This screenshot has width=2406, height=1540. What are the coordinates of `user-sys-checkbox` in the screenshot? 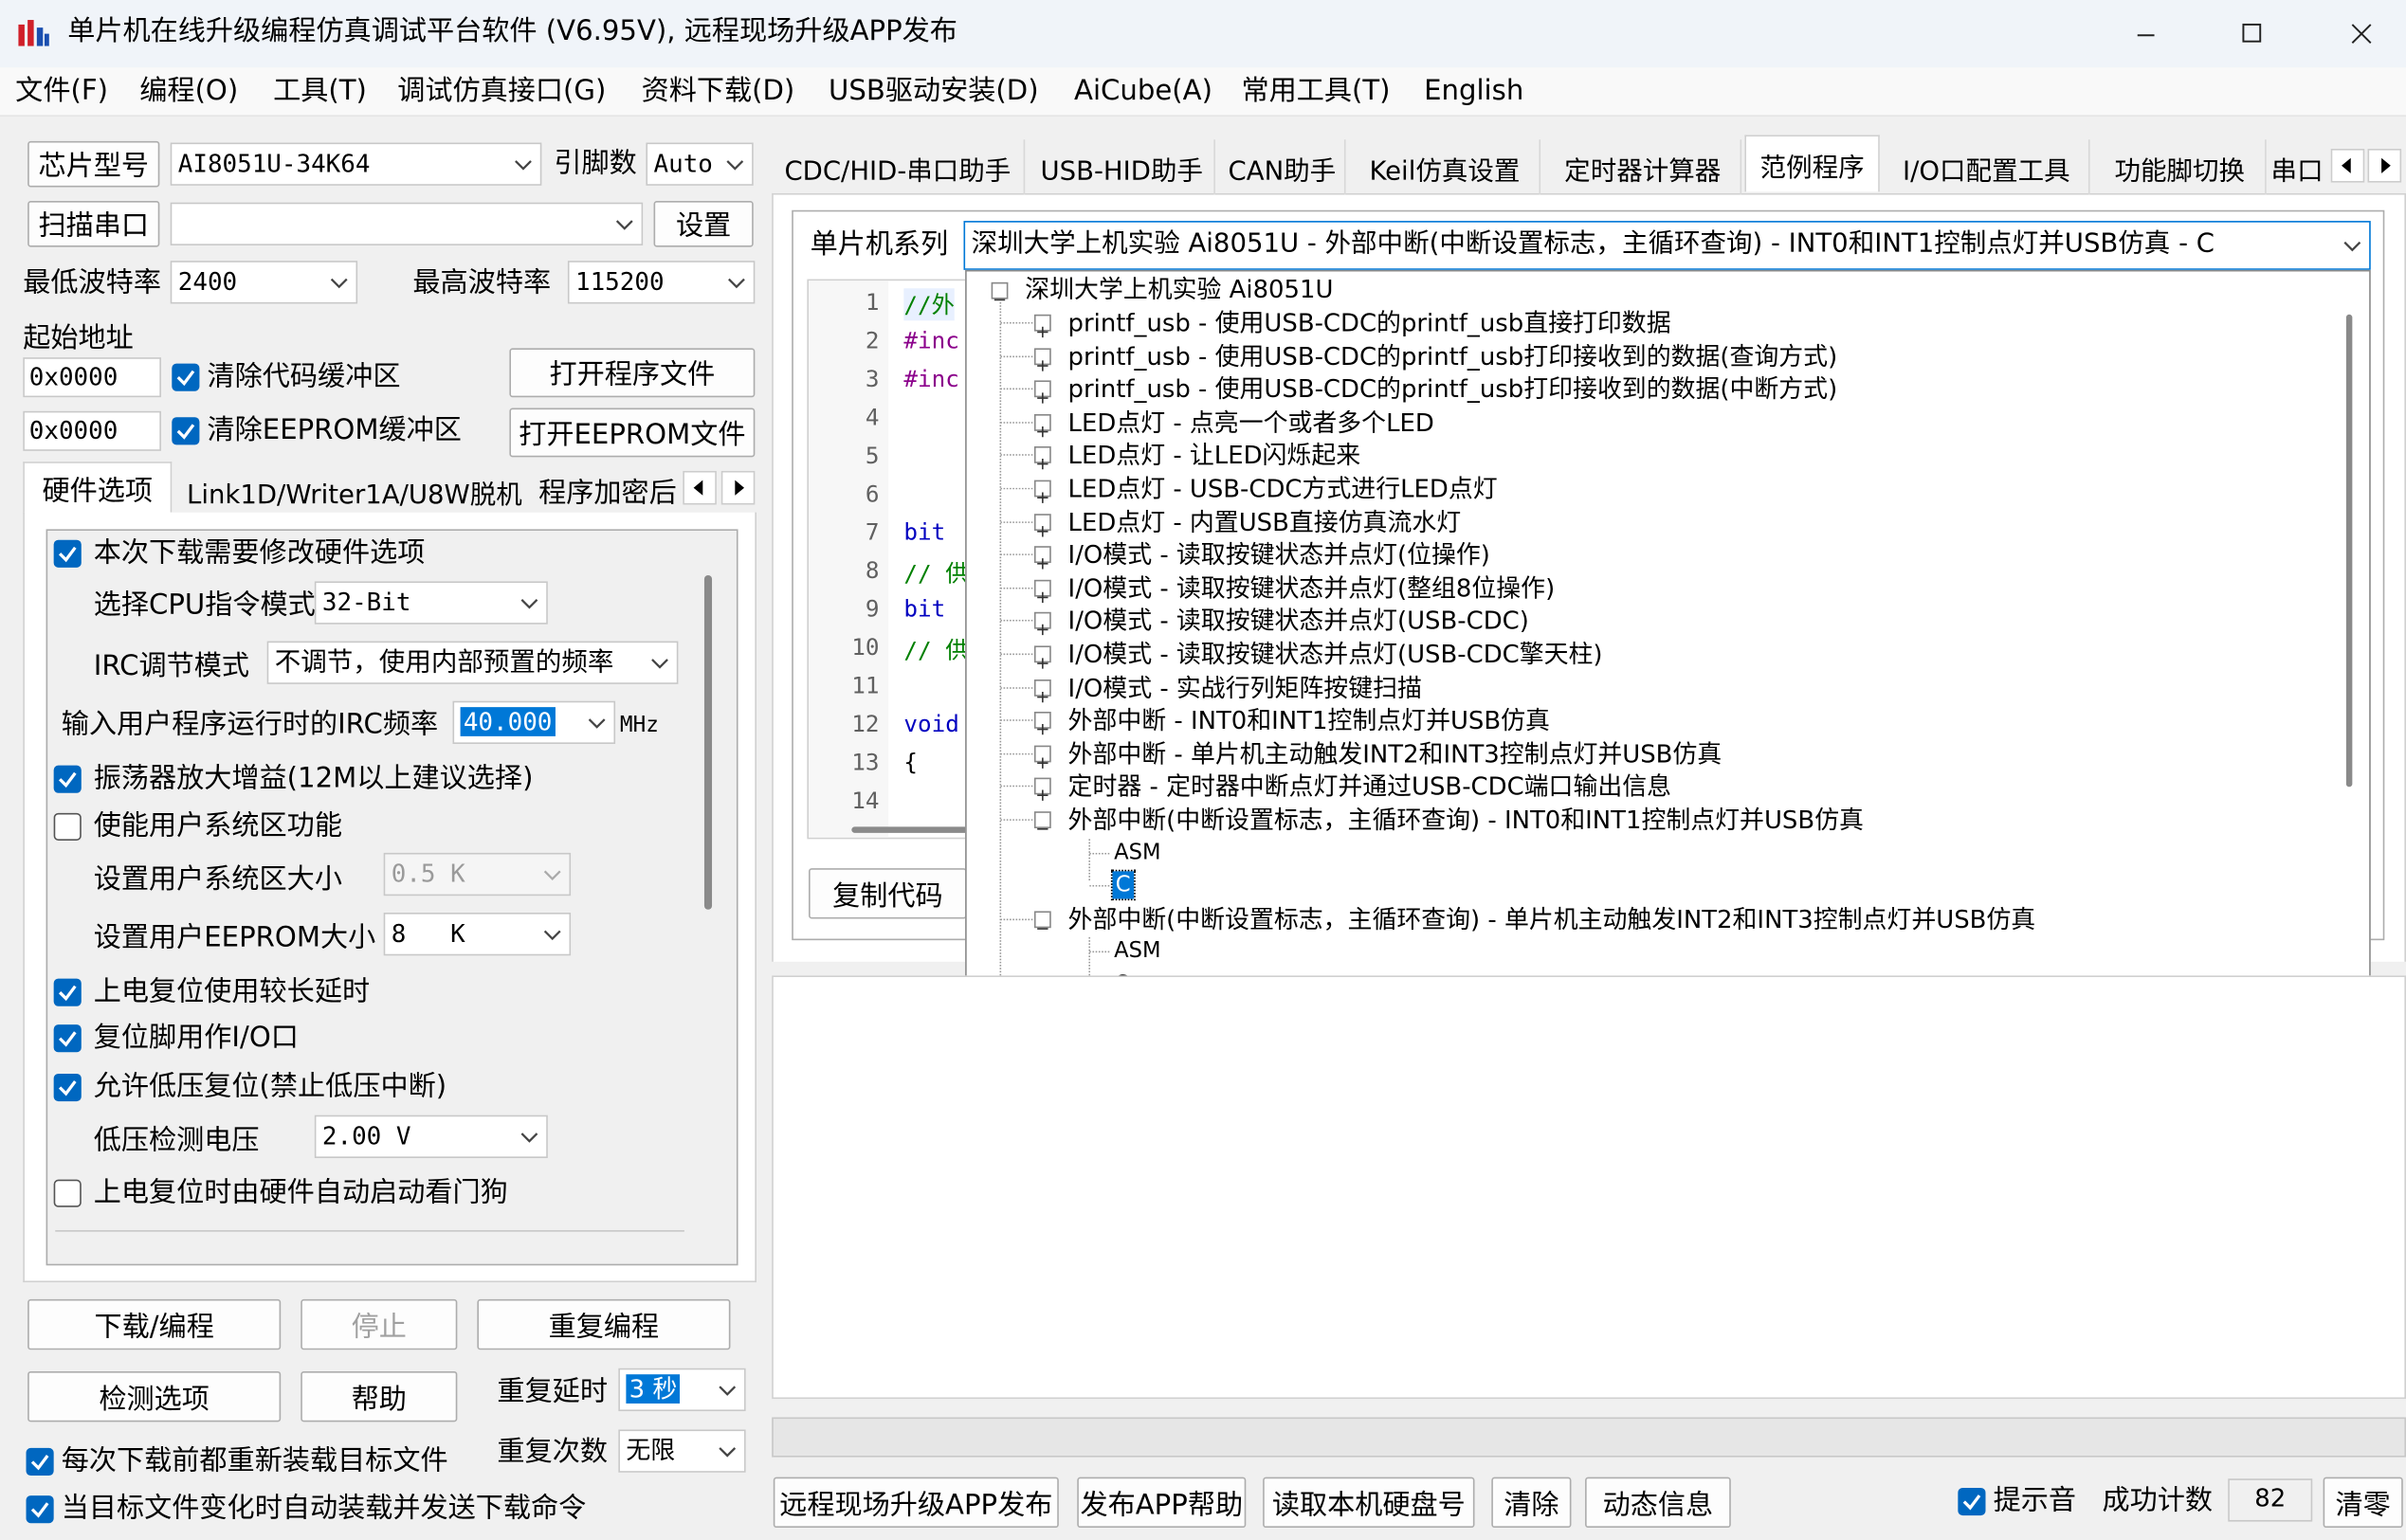 It's located at (67, 826).